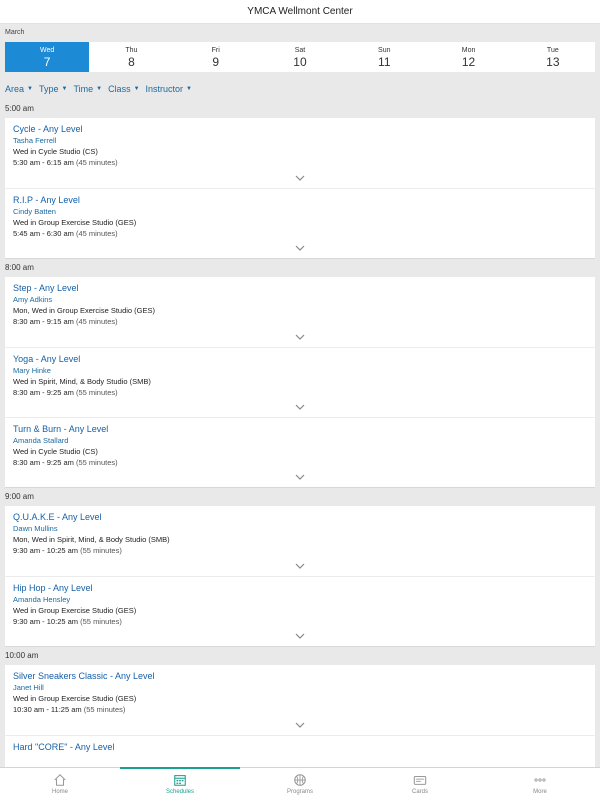 The image size is (600, 800). I want to click on day-name: Thu, so click(131, 50).